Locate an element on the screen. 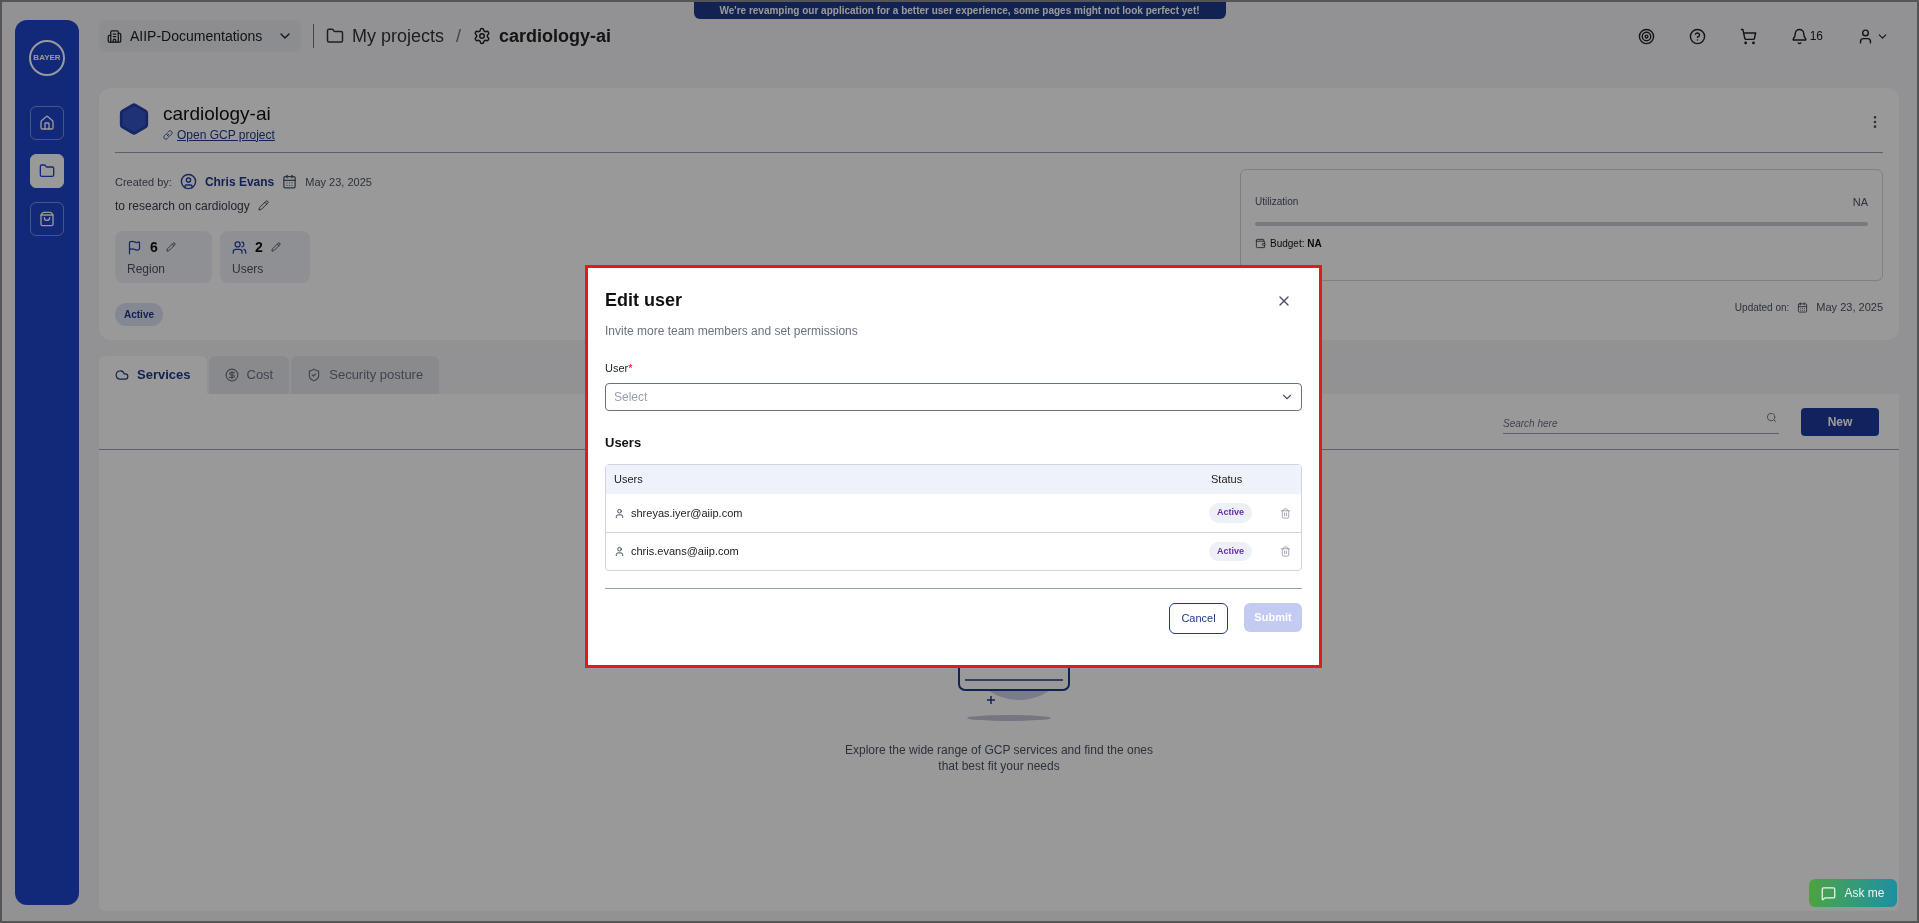 The width and height of the screenshot is (1919, 923). section-title: Users is located at coordinates (624, 442).